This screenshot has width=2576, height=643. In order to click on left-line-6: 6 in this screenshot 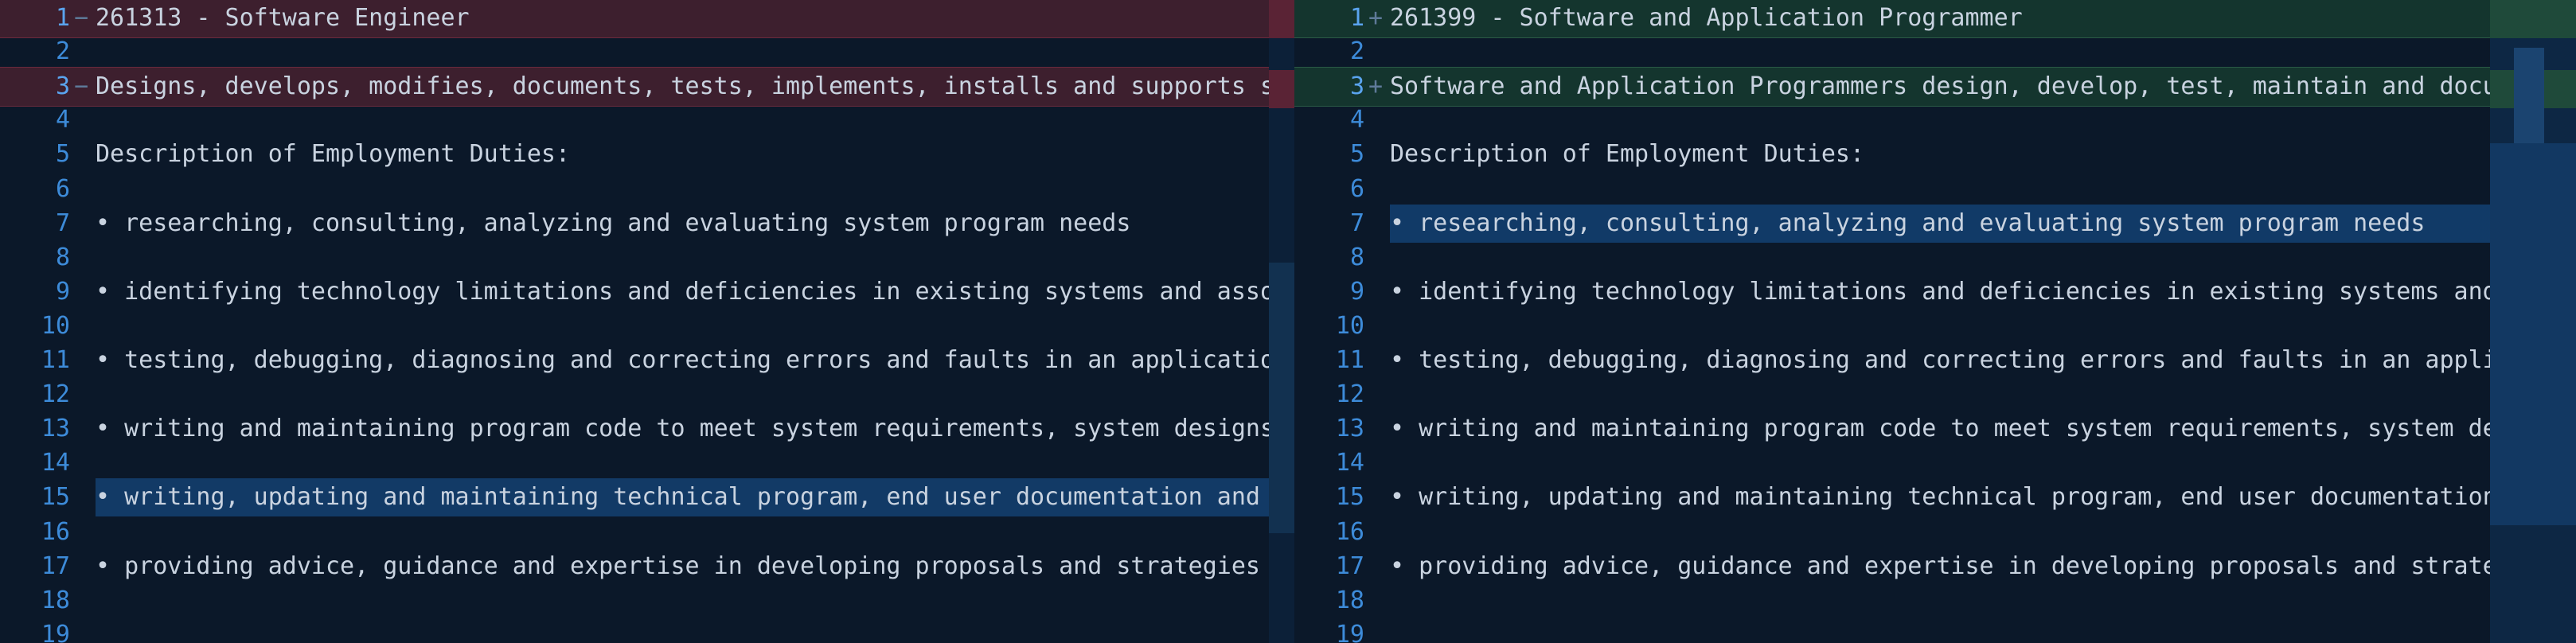, I will do `click(634, 189)`.